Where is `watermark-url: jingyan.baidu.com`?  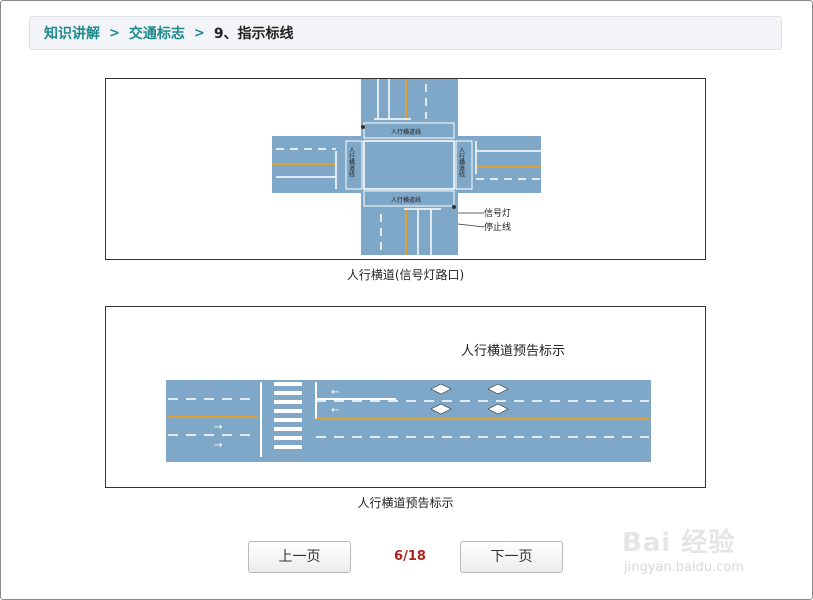
watermark-url: jingyan.baidu.com is located at coordinates (684, 567).